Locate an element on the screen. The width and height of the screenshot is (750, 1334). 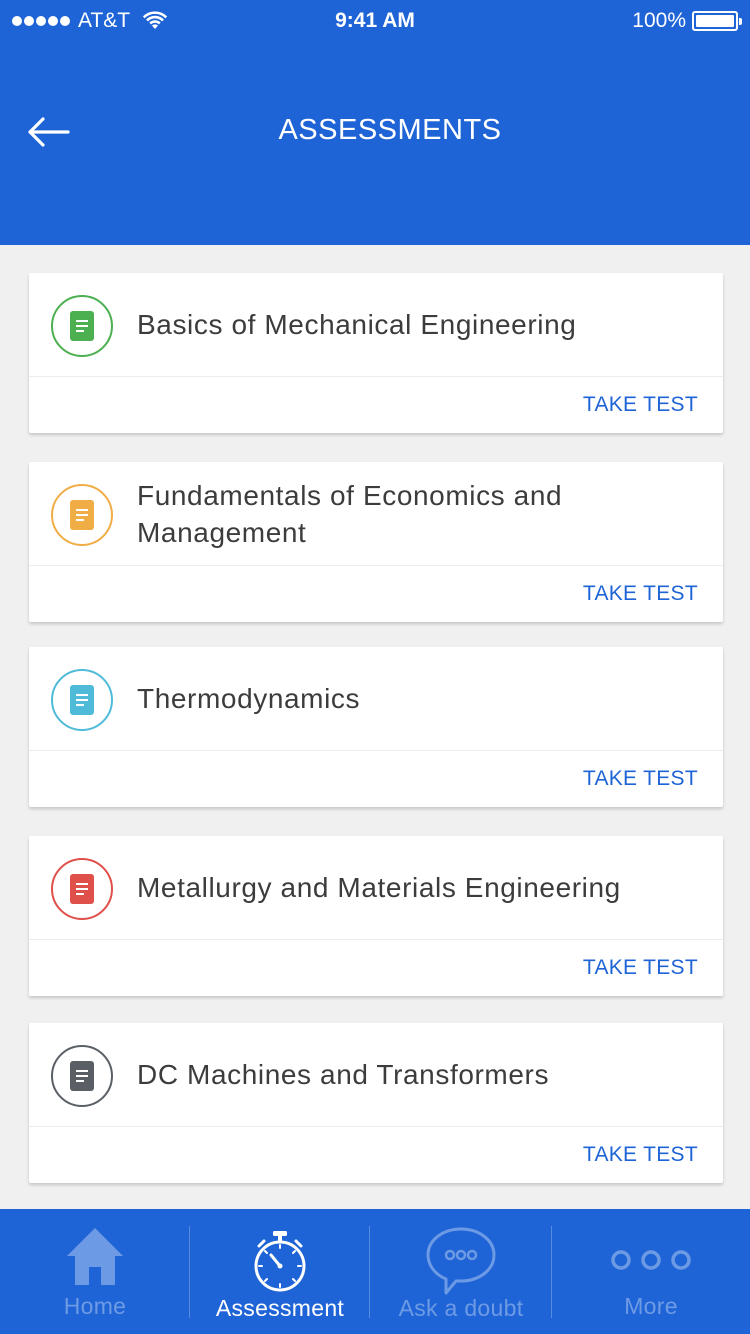
course-card: DC Machines and Transformers TAKE TEST is located at coordinates (376, 1103).